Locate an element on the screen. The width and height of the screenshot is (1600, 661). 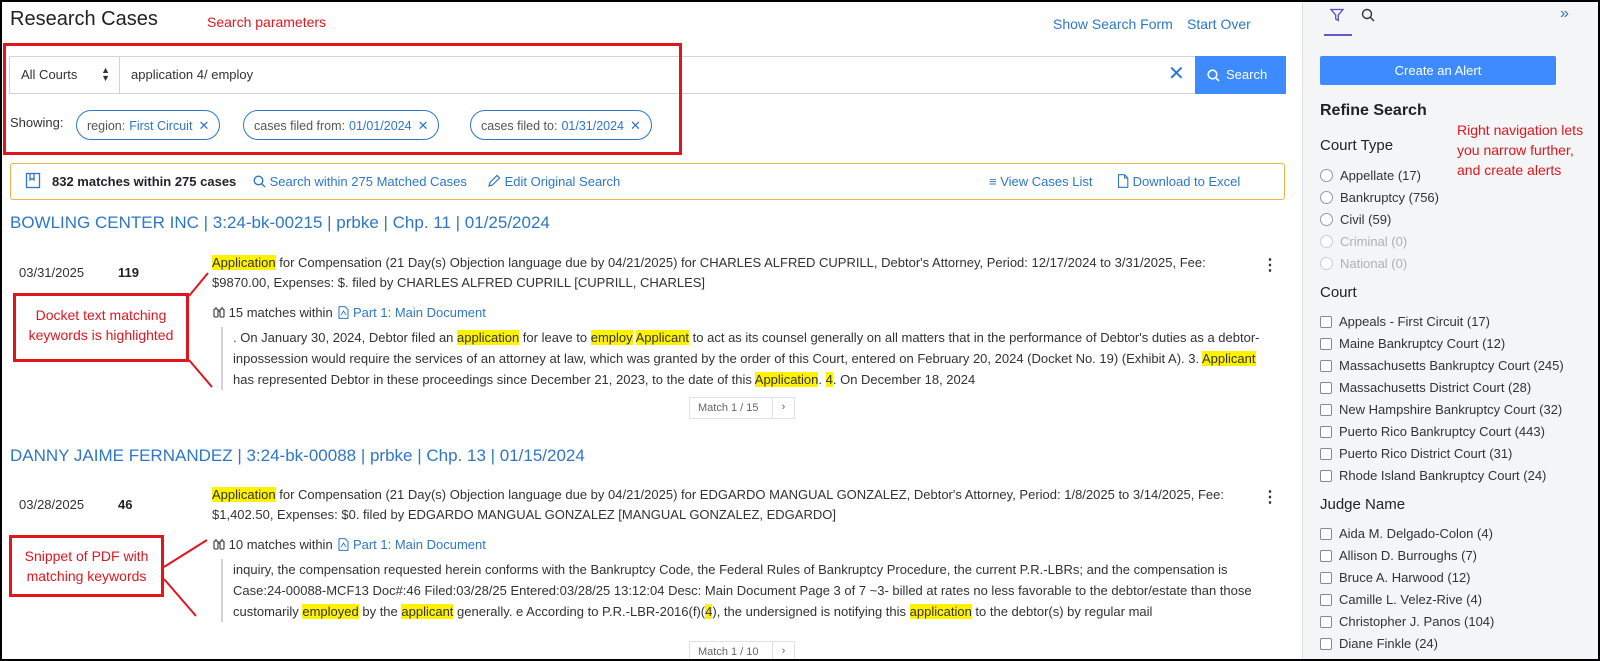
create-alert-button: Create an Alert is located at coordinates (1438, 70).